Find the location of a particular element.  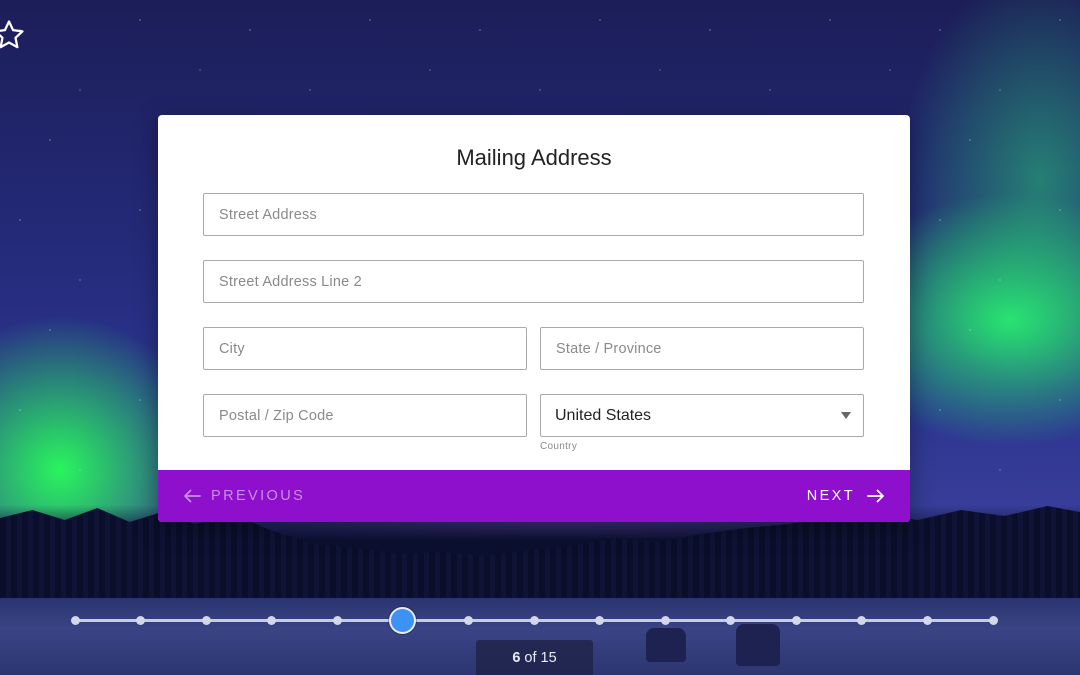

street-address-field is located at coordinates (533, 214).